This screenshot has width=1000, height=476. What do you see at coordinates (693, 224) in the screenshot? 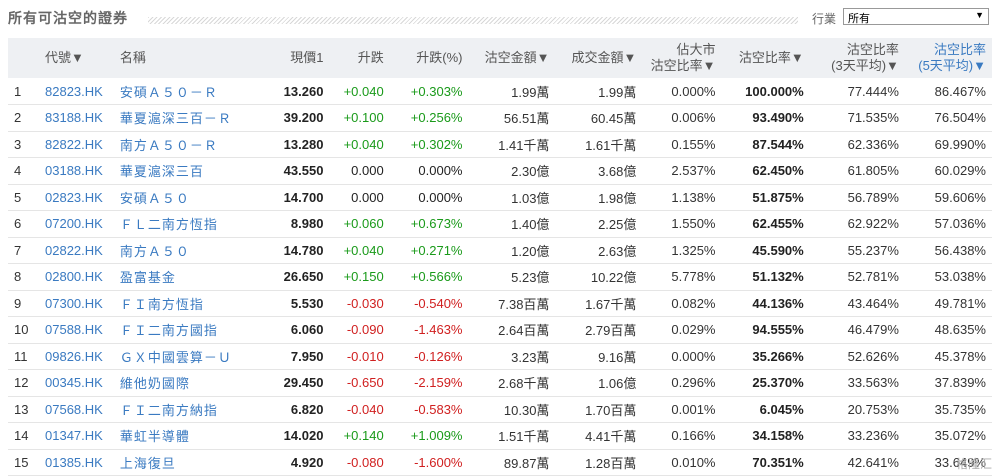
I see `market-short-ratio-cell: 1.550%` at bounding box center [693, 224].